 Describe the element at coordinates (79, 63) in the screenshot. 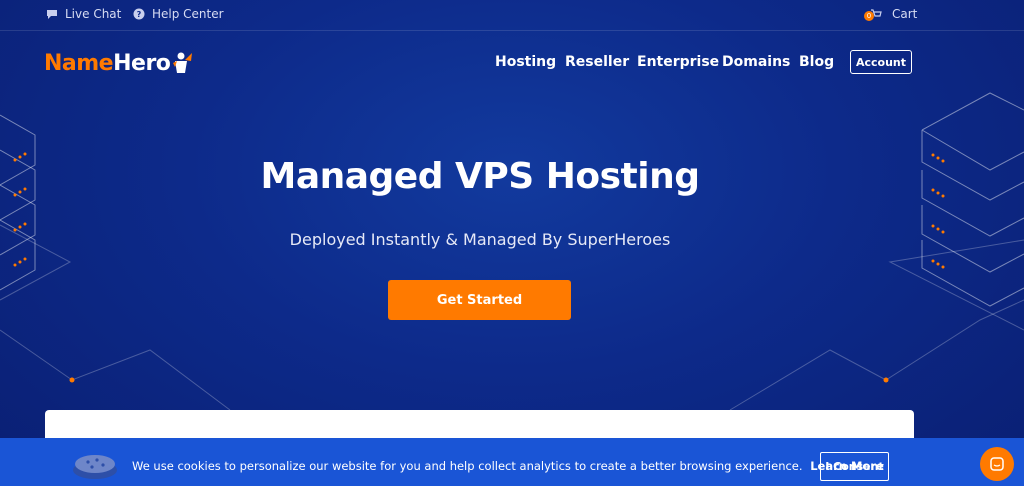

I see `logo-name-text: Name` at that location.